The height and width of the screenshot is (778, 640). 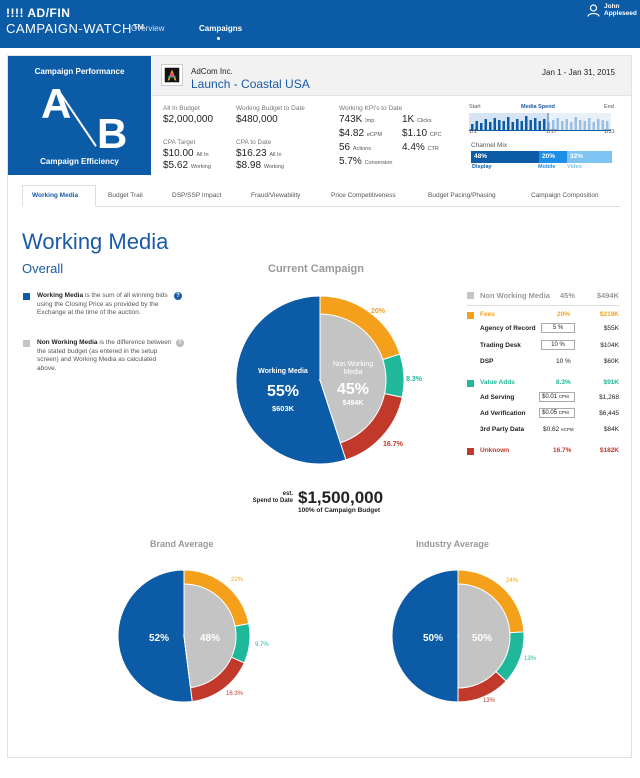 What do you see at coordinates (540, 122) in the screenshot?
I see `media-spend-sparkline` at bounding box center [540, 122].